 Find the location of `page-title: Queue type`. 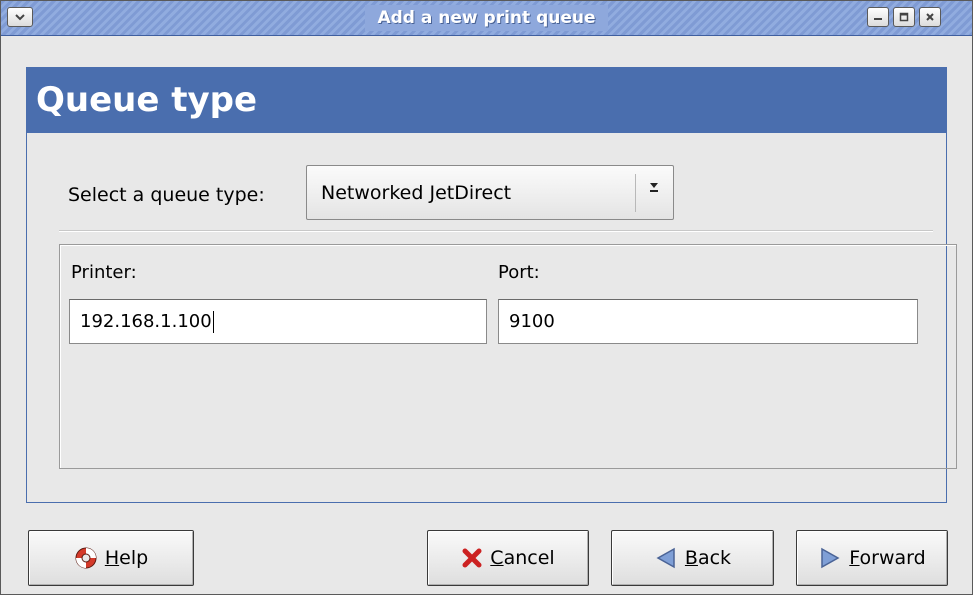

page-title: Queue type is located at coordinates (147, 100).